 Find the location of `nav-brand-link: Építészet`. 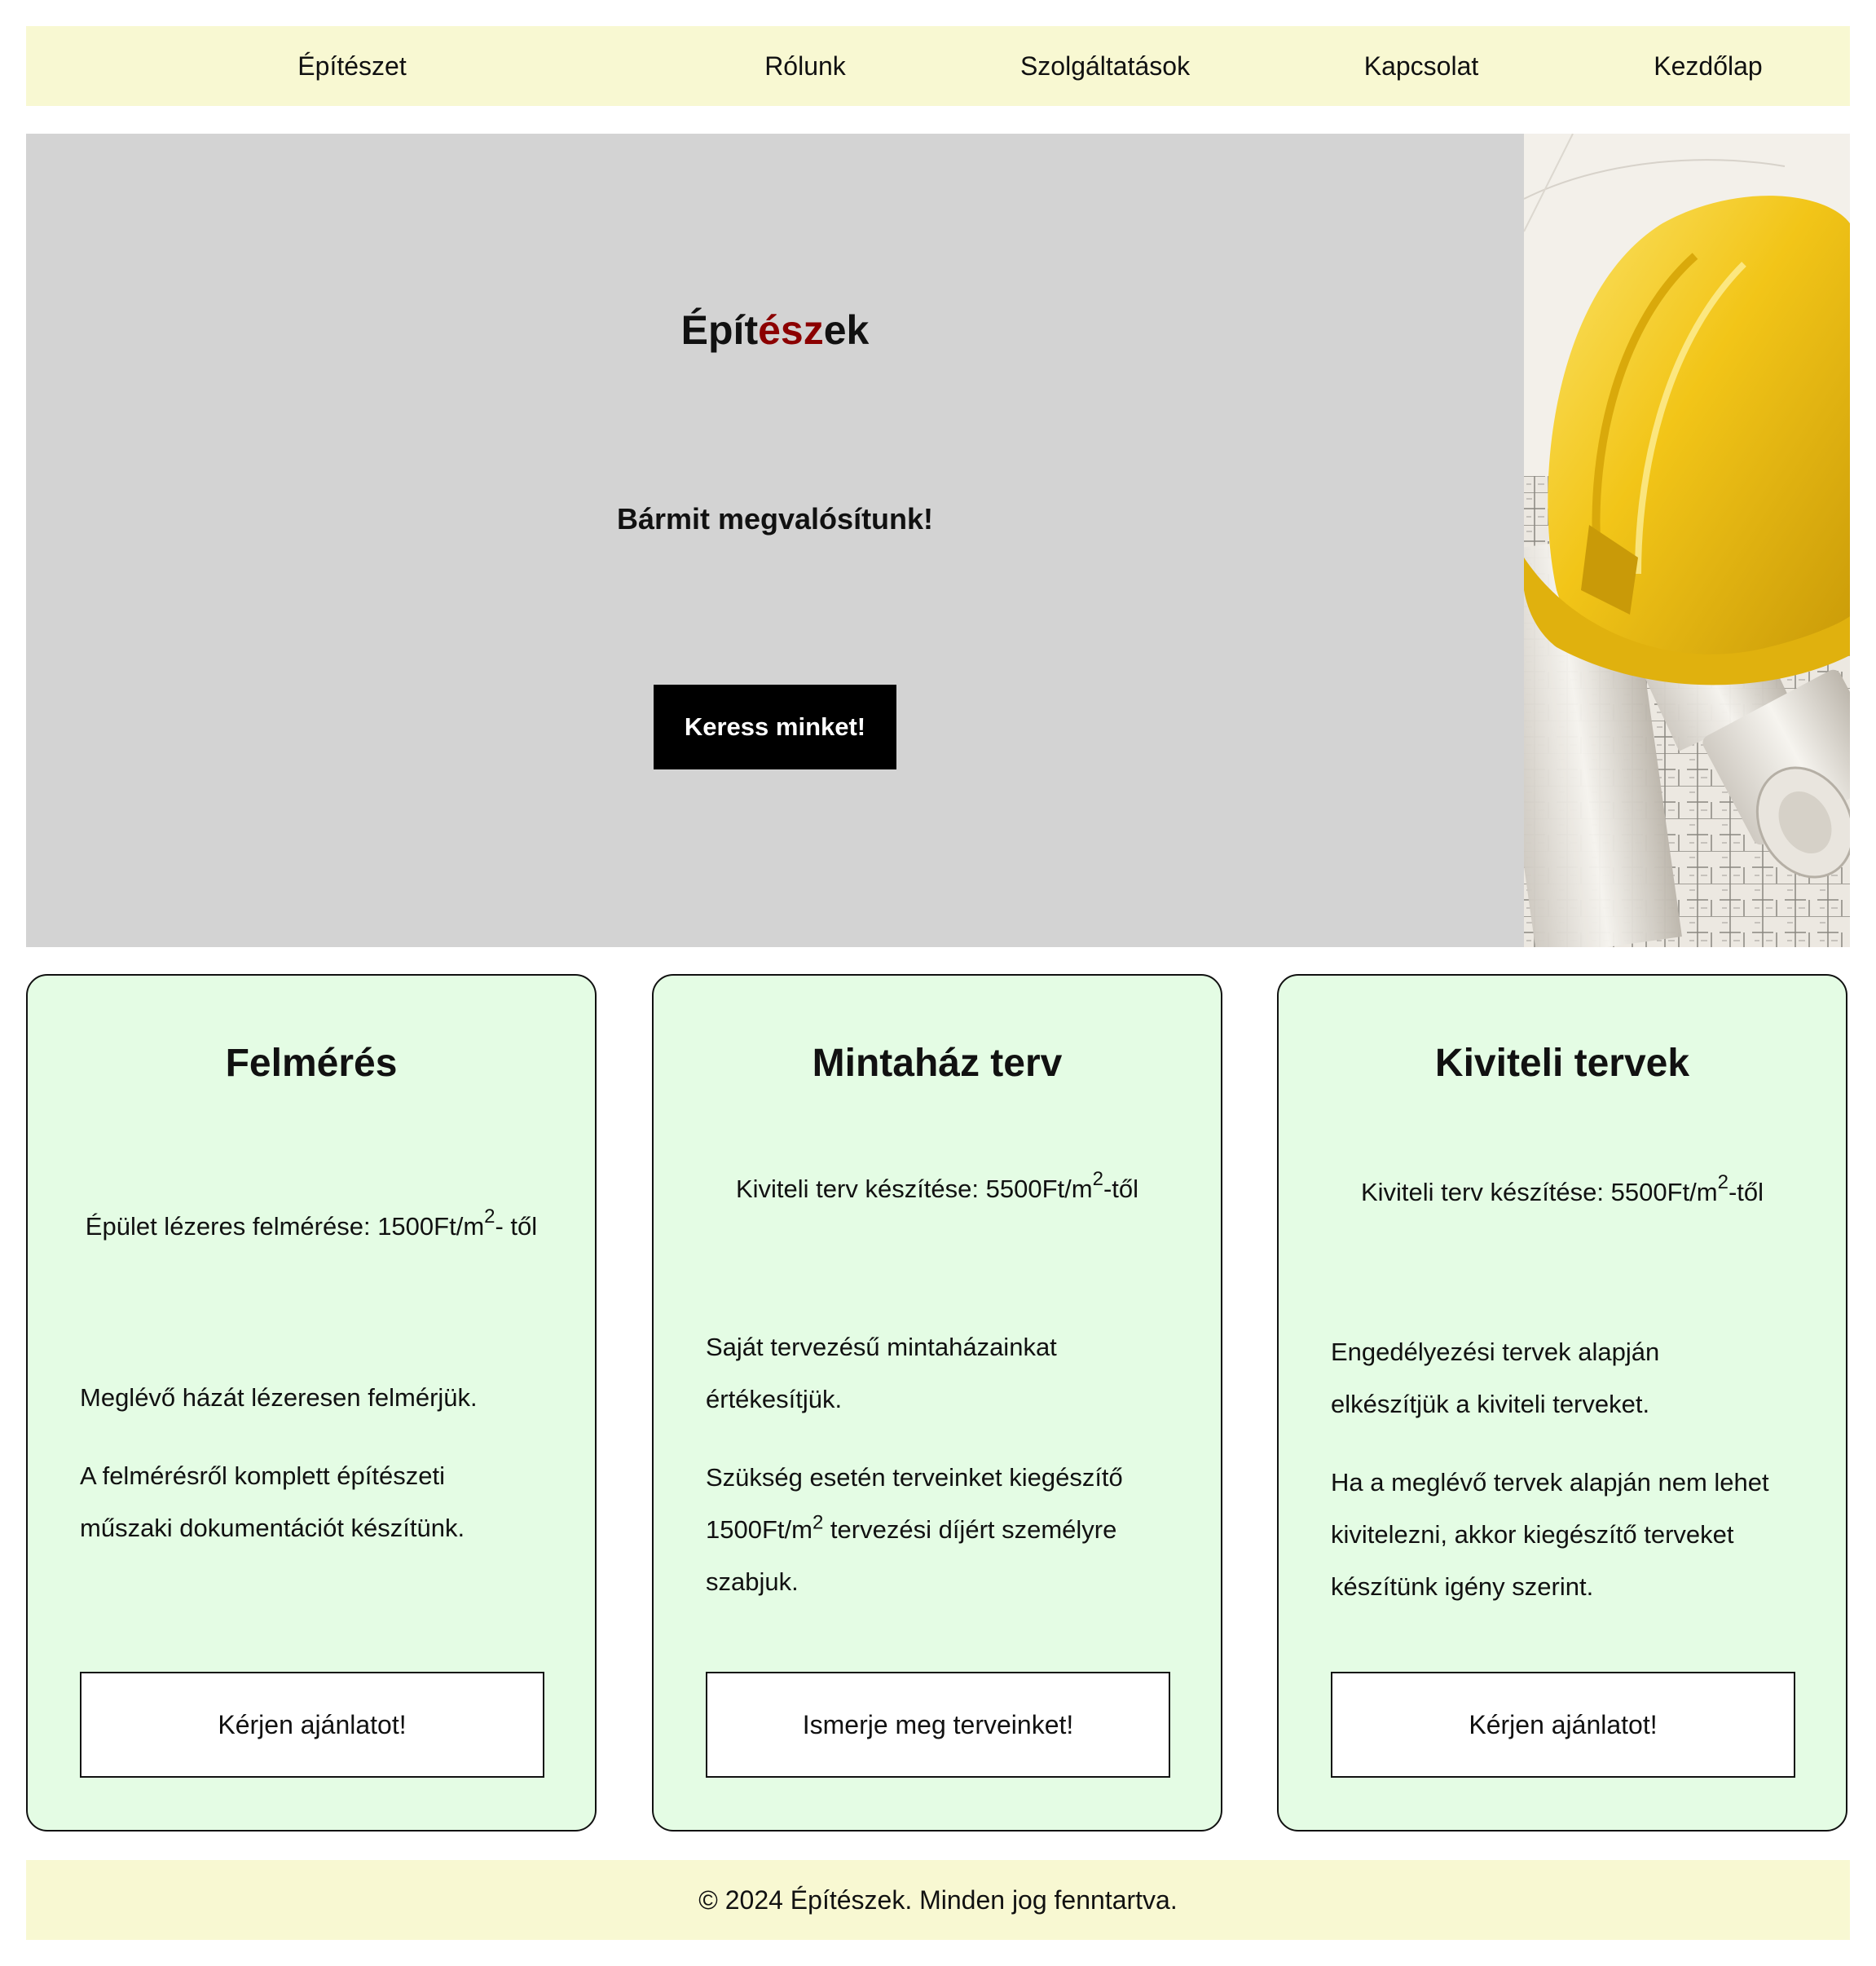

nav-brand-link: Építészet is located at coordinates (351, 66).